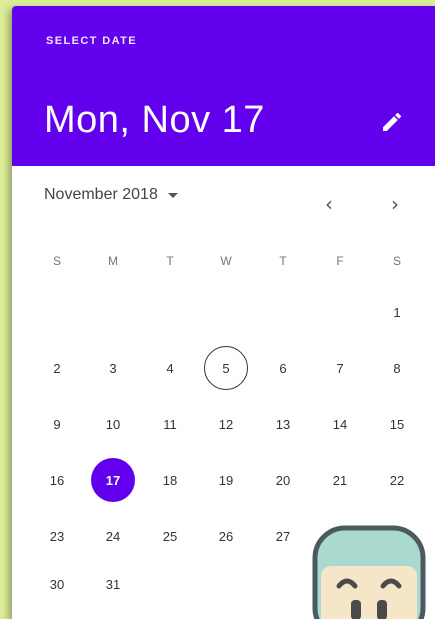 This screenshot has height=619, width=435. Describe the element at coordinates (226, 424) in the screenshot. I see `calendar-day: 12` at that location.